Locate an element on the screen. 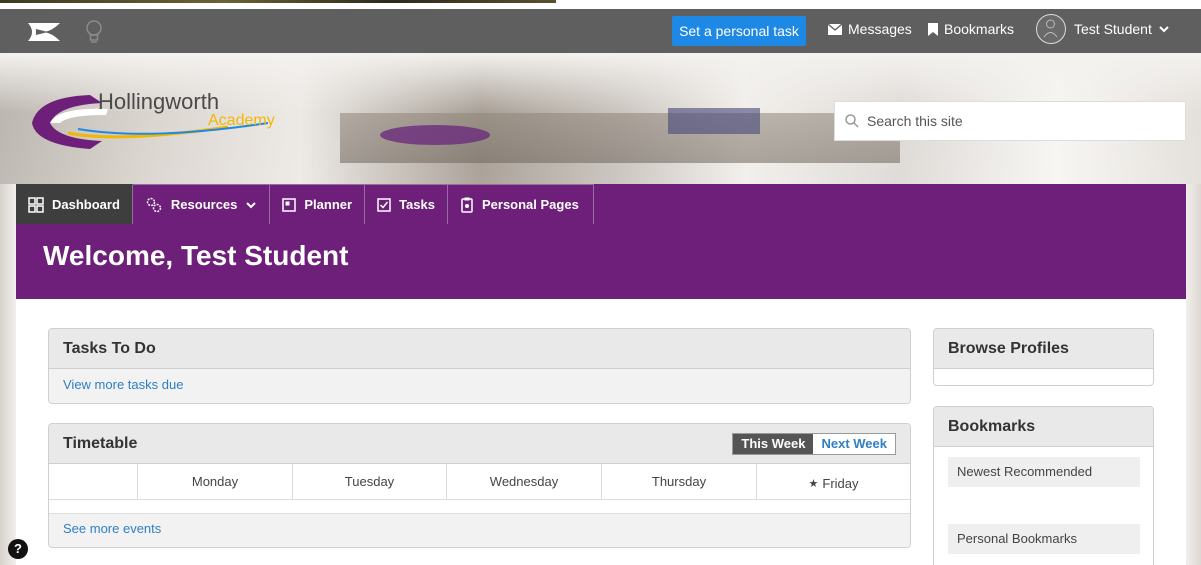 This screenshot has height=565, width=1201. nav-resources-label: Resources is located at coordinates (204, 204).